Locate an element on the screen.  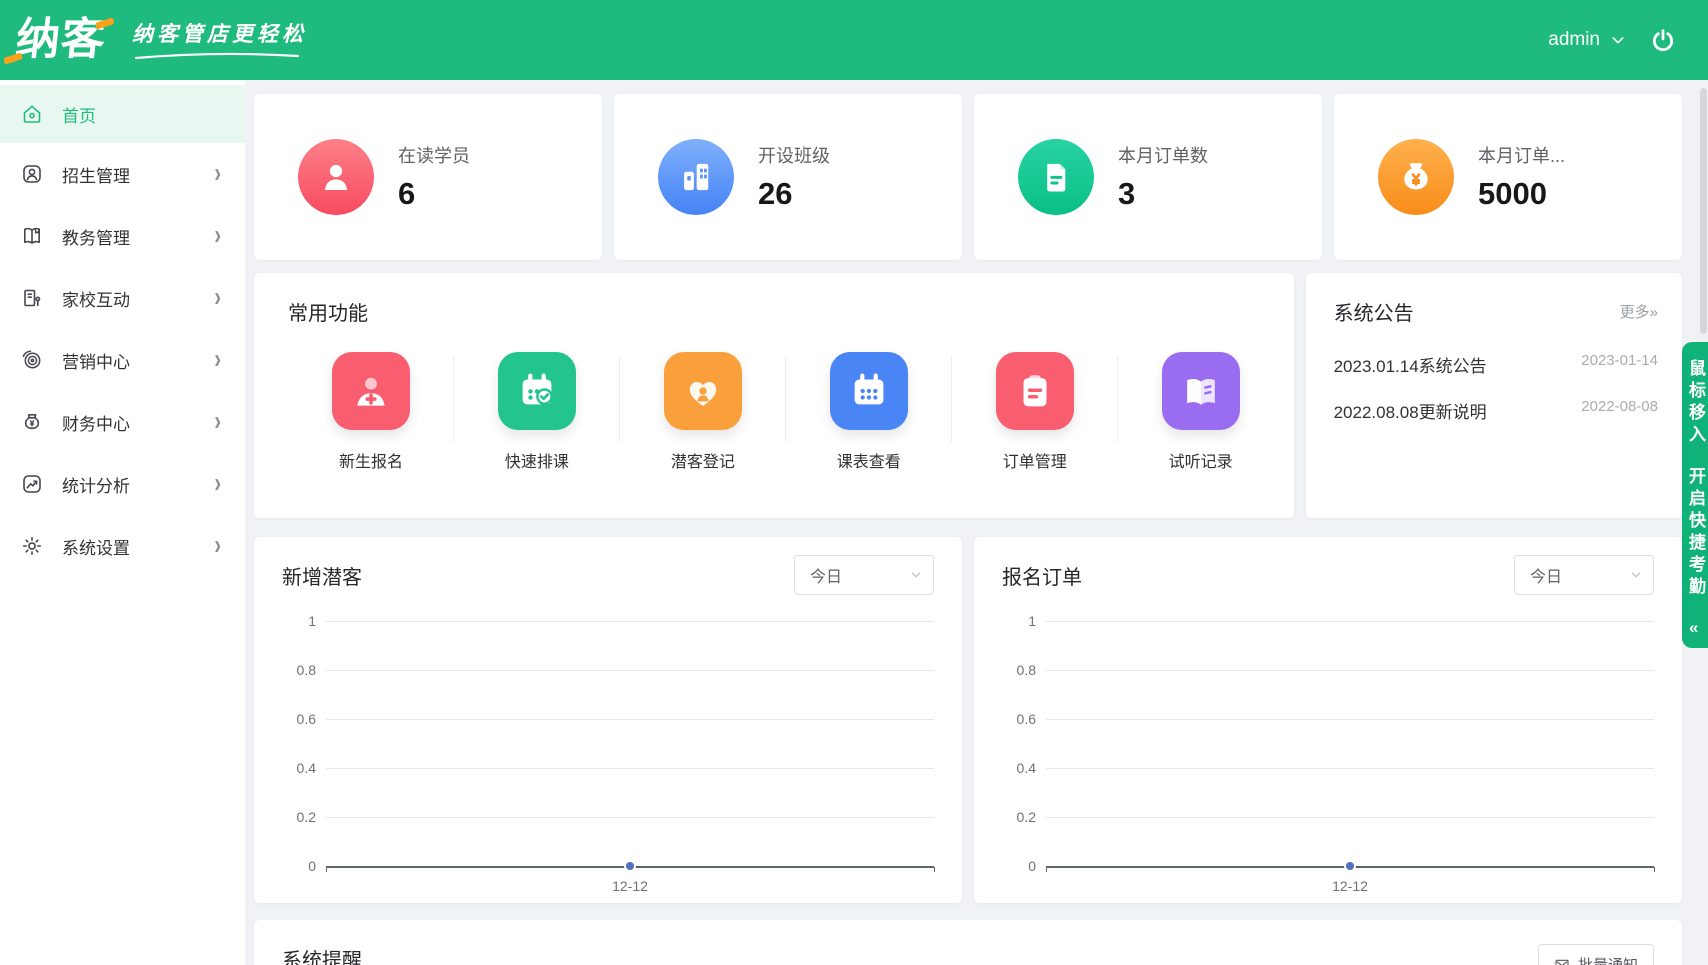
stat-label: 在读学员 is located at coordinates (434, 156).